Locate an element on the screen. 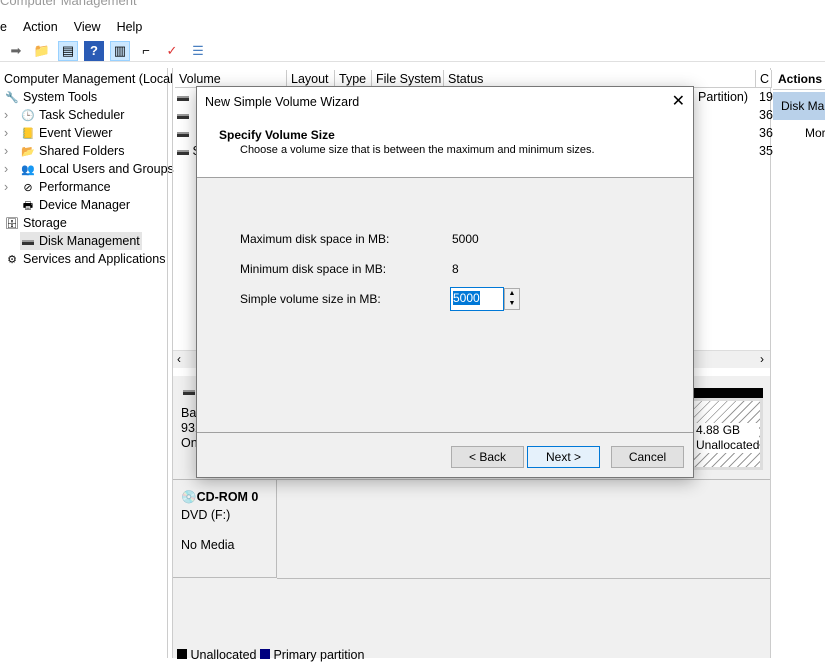 This screenshot has width=825, height=662. tree-local-users: › 👥 Local Users and Groups is located at coordinates (89, 169).